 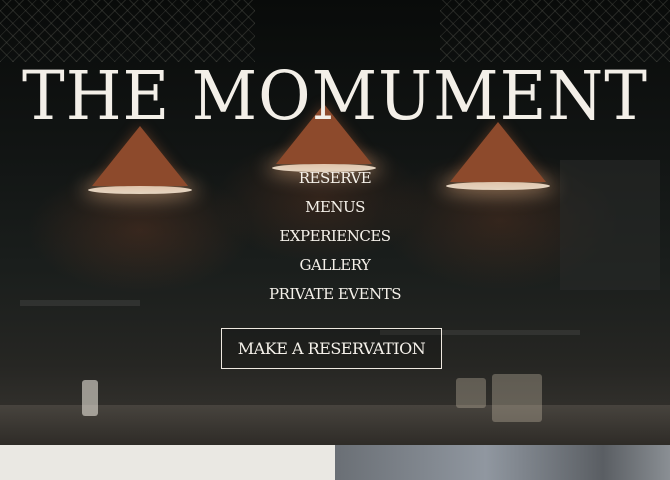 I want to click on nav-link-reserve: RESERVE, so click(x=335, y=178).